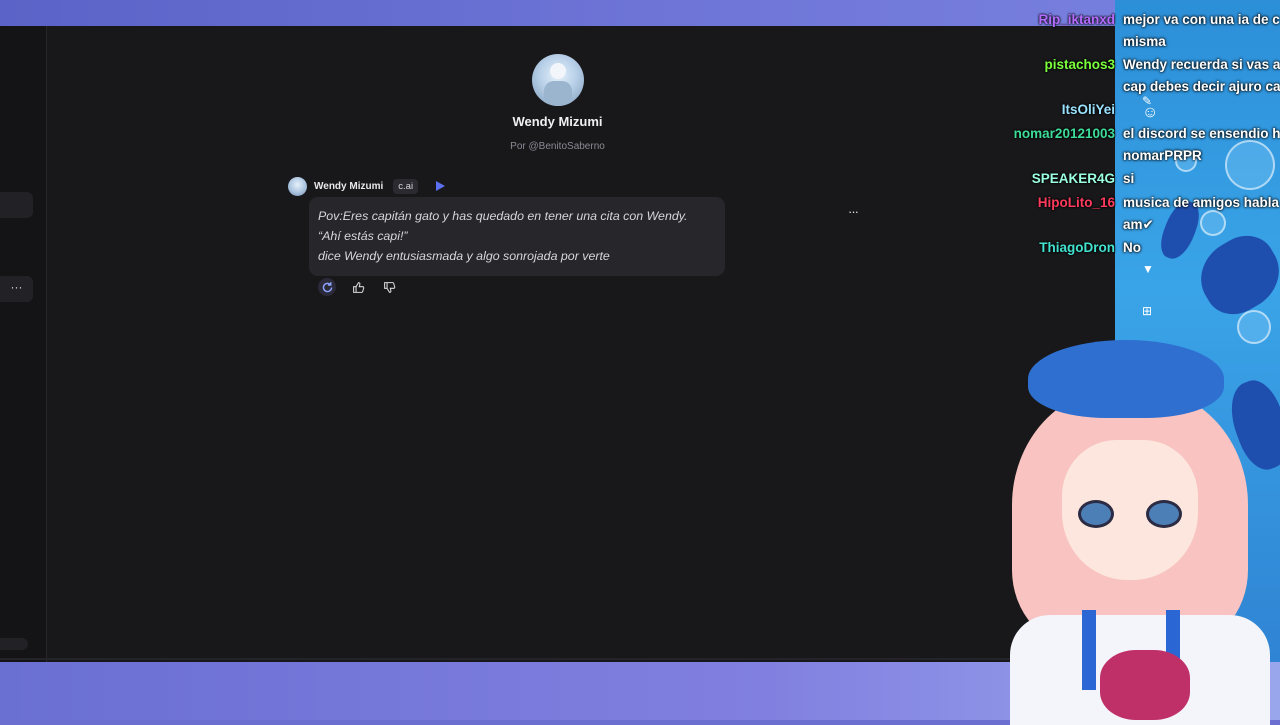  Describe the element at coordinates (640, 45) in the screenshot. I see `chat-message: misma` at that location.